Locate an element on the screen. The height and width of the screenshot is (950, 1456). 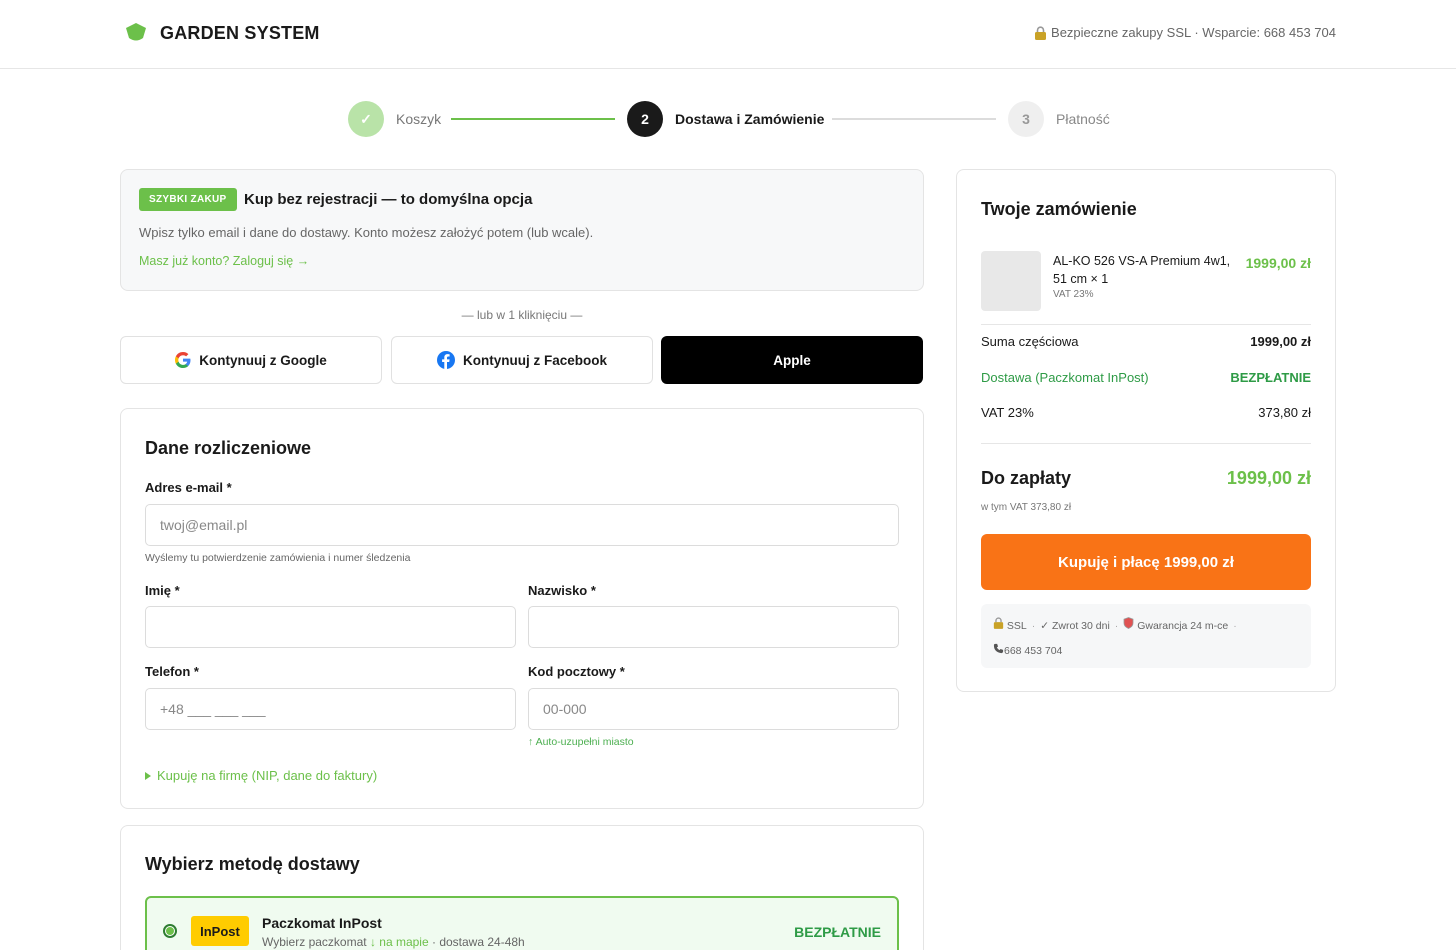
subtotal-value: 1999,00 zł is located at coordinates (1280, 341).